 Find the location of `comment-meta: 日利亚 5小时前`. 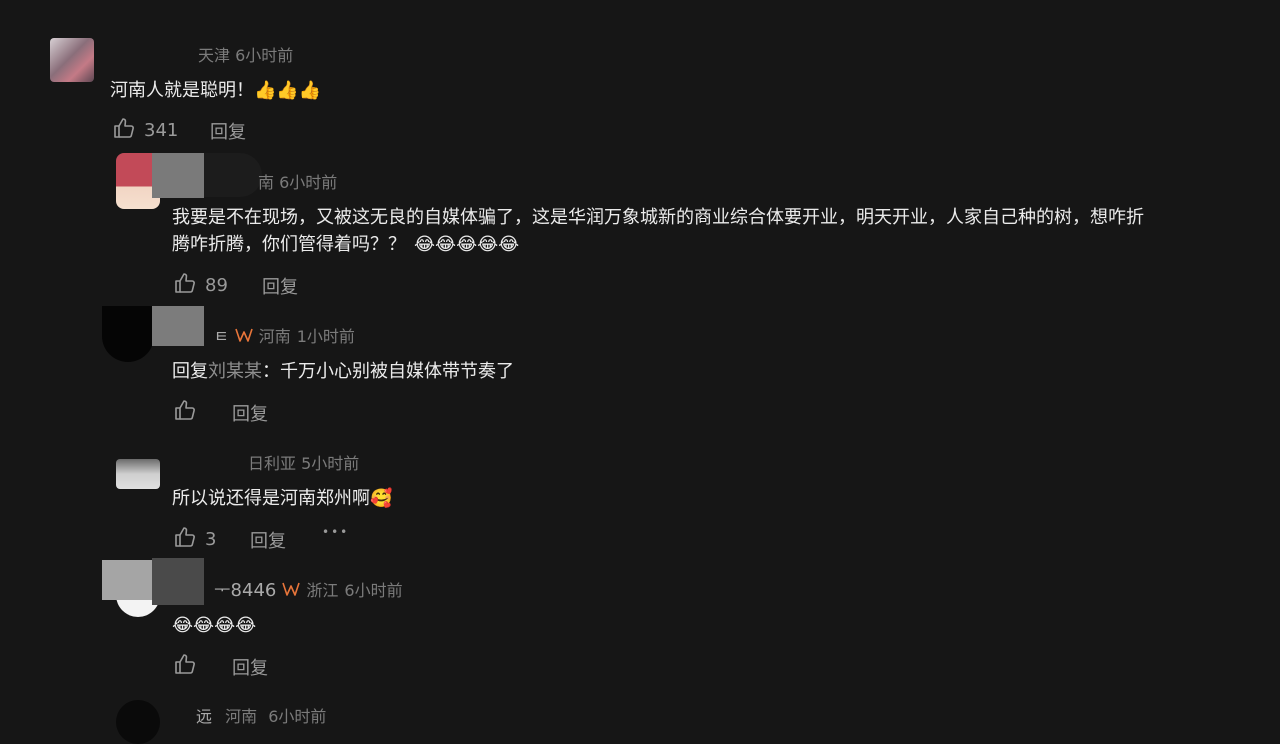

comment-meta: 日利亚 5小时前 is located at coordinates (303, 462).